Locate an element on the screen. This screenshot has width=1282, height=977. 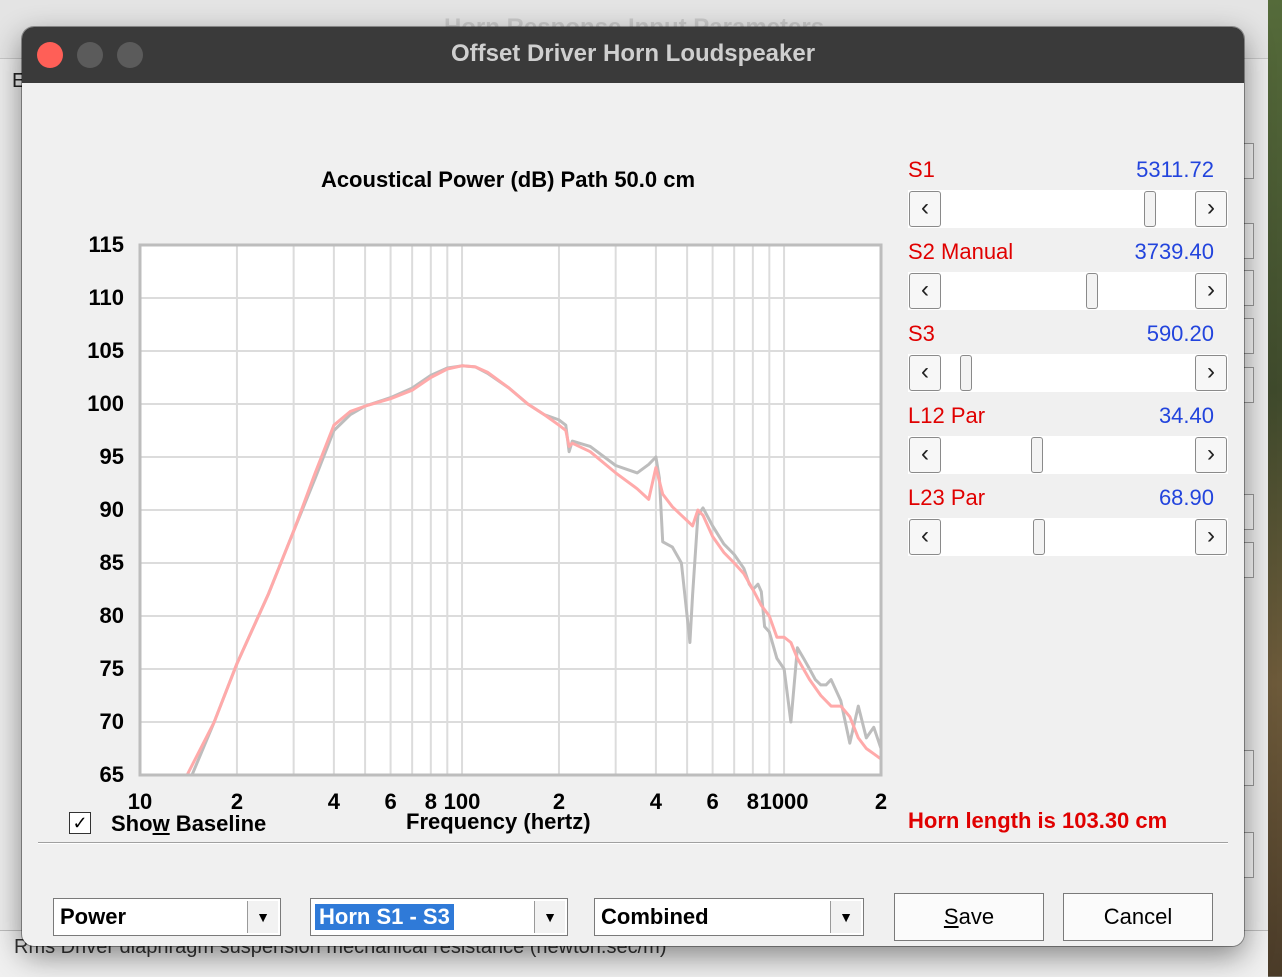
dialog-titlebar: Offset Driver Horn Loudspeaker is located at coordinates (633, 55).